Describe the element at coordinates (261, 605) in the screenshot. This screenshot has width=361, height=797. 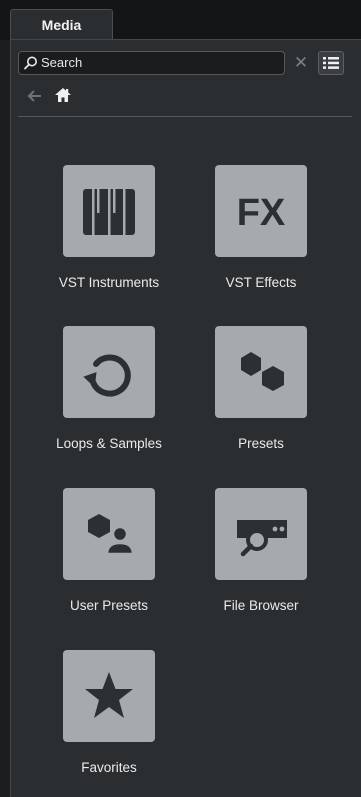
I see `tile-file-browser-label: File Browser` at that location.